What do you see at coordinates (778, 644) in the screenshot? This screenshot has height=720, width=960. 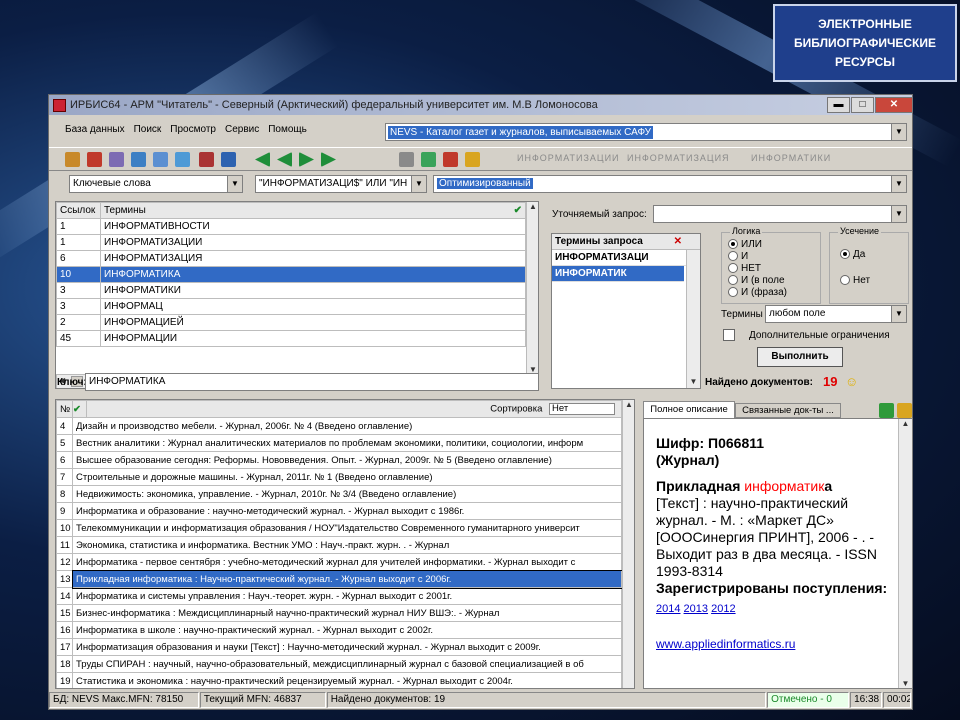 I see `site-link: www.appliedinformatics.ru` at bounding box center [778, 644].